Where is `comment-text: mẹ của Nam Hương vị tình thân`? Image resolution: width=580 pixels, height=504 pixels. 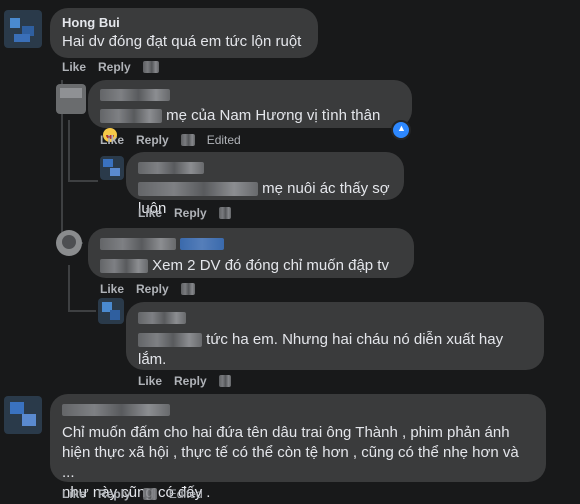
comment-text: mẹ của Nam Hương vị tình thân is located at coordinates (273, 115).